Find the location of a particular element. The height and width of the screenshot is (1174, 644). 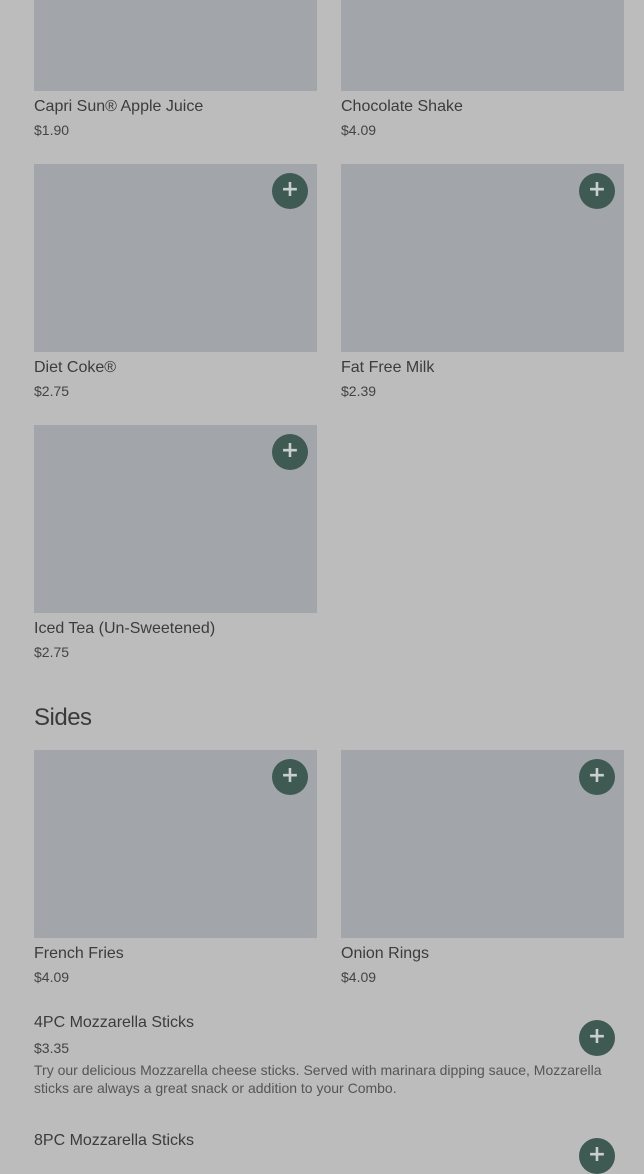

item-price: $3.35 is located at coordinates (52, 1048).